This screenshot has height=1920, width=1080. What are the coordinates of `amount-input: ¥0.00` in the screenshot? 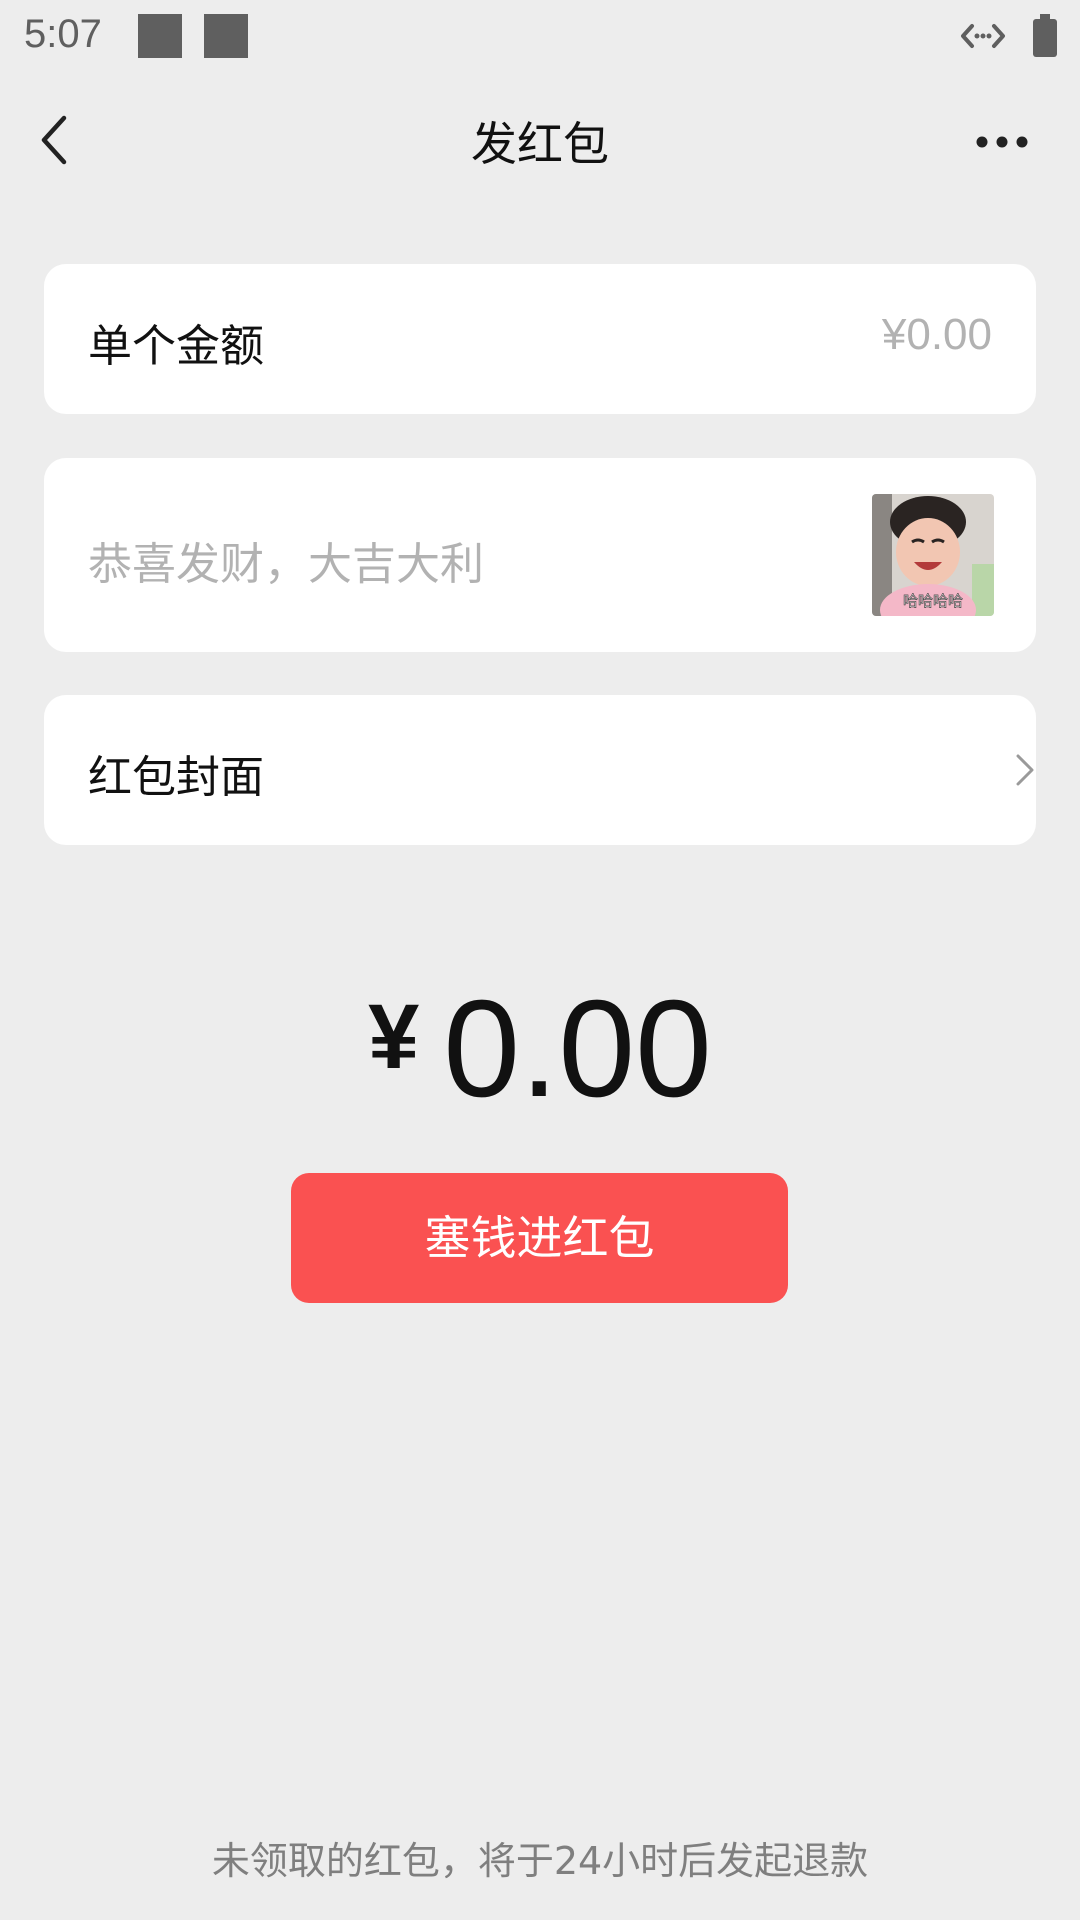 It's located at (937, 335).